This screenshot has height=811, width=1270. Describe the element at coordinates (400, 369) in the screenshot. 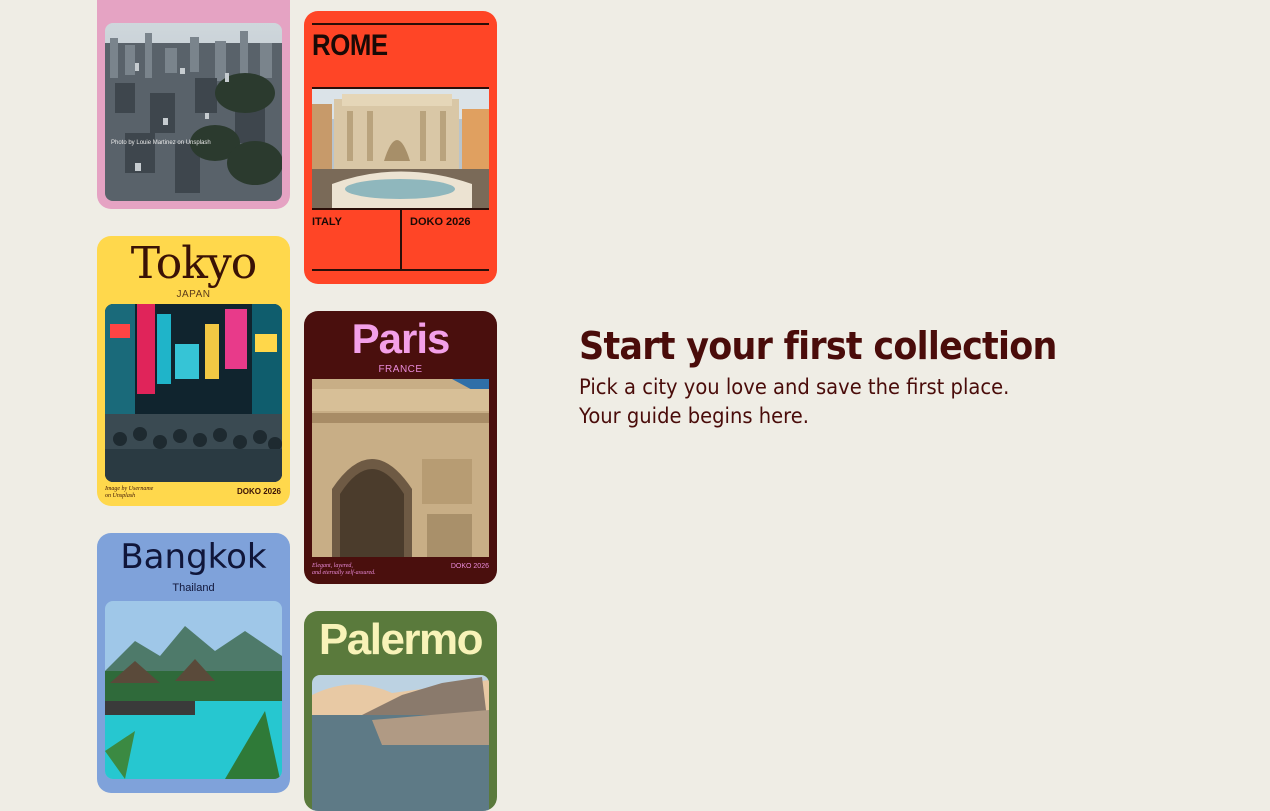

I see `country-label: FRANCE` at that location.